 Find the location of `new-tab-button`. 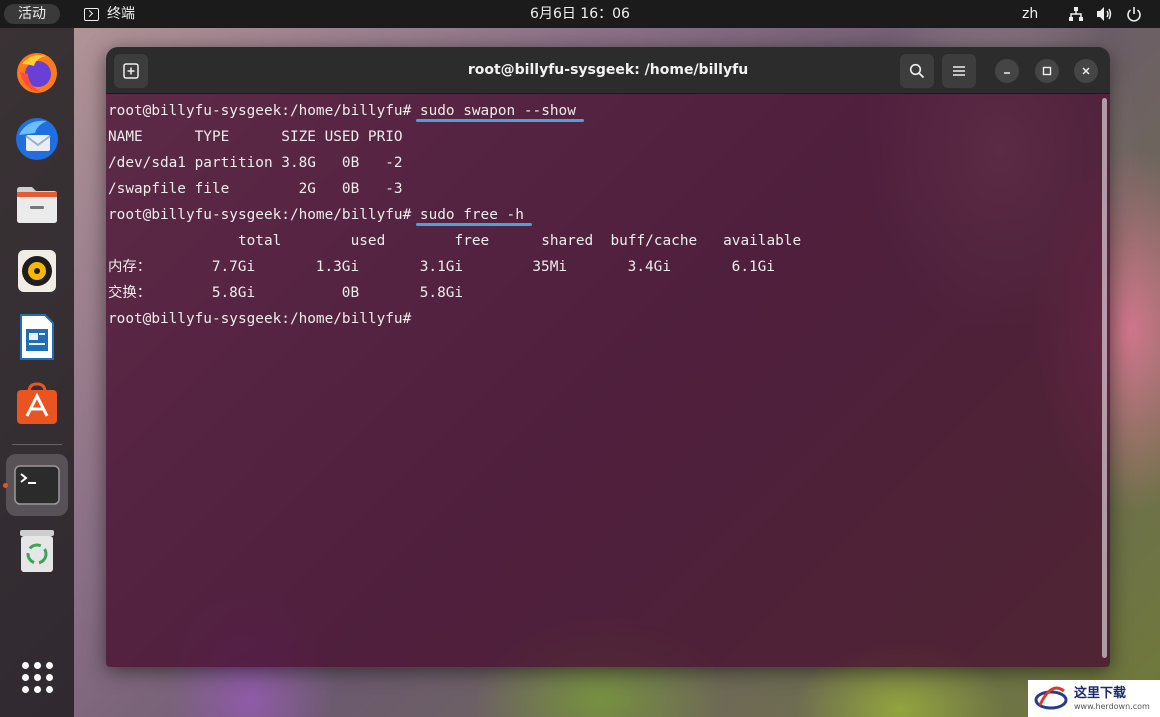

new-tab-button is located at coordinates (131, 71).